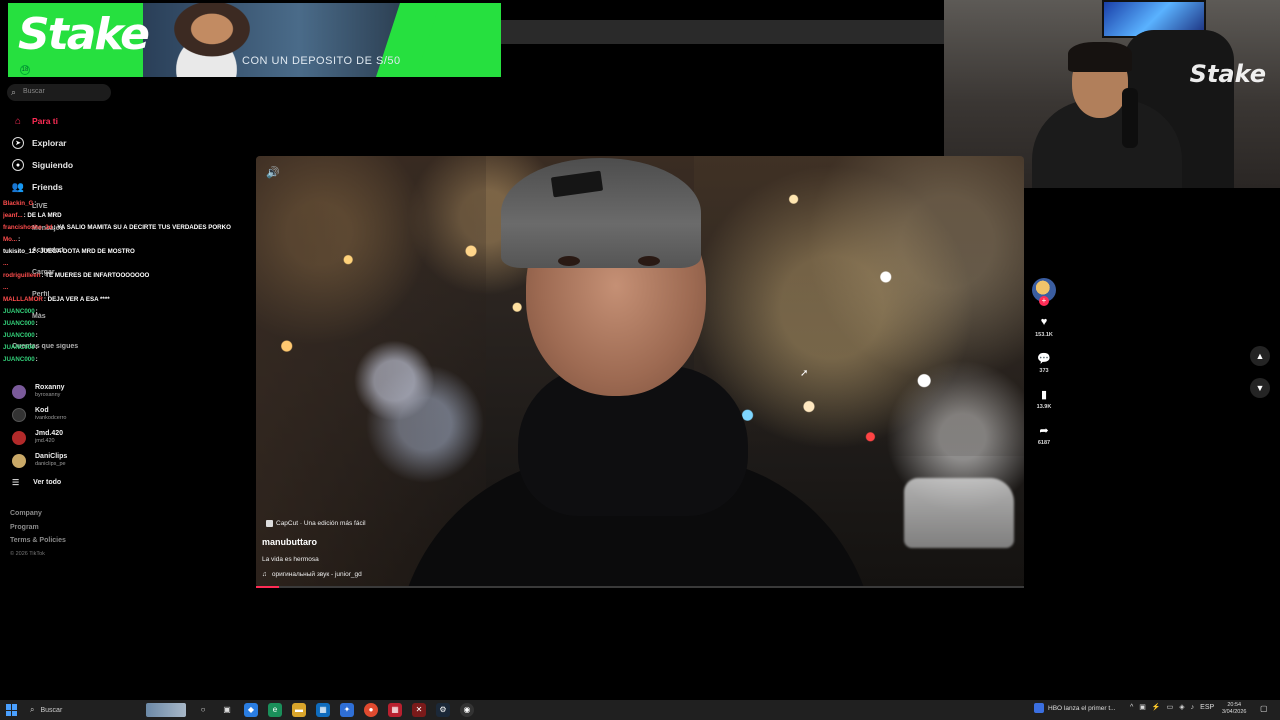 This screenshot has height=720, width=1280. Describe the element at coordinates (419, 710) in the screenshot. I see `dota-icon: ✕` at that location.